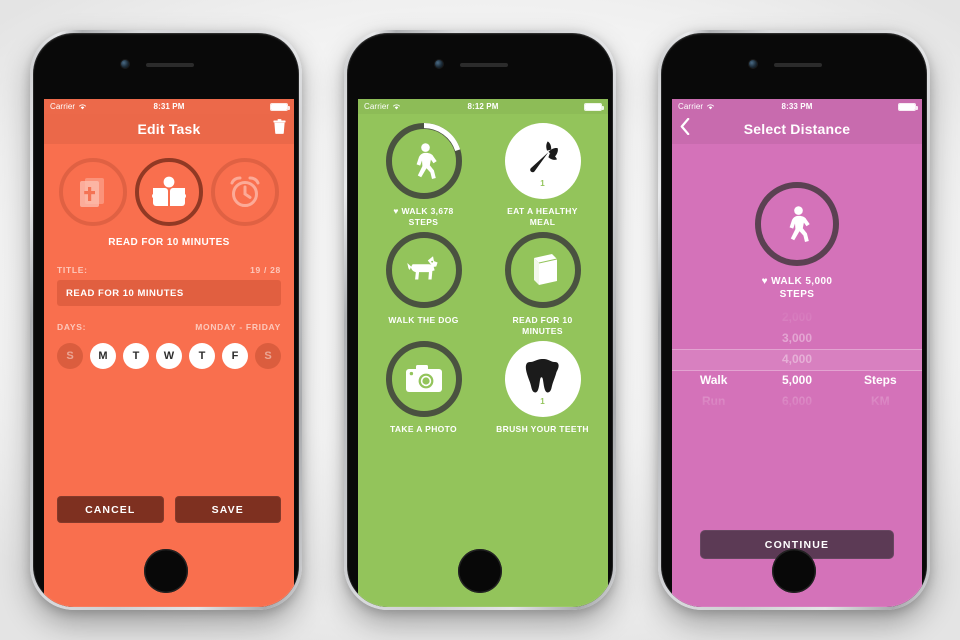  I want to click on goal-summary: ♥ WALK 5,000 STEPS, so click(797, 288).